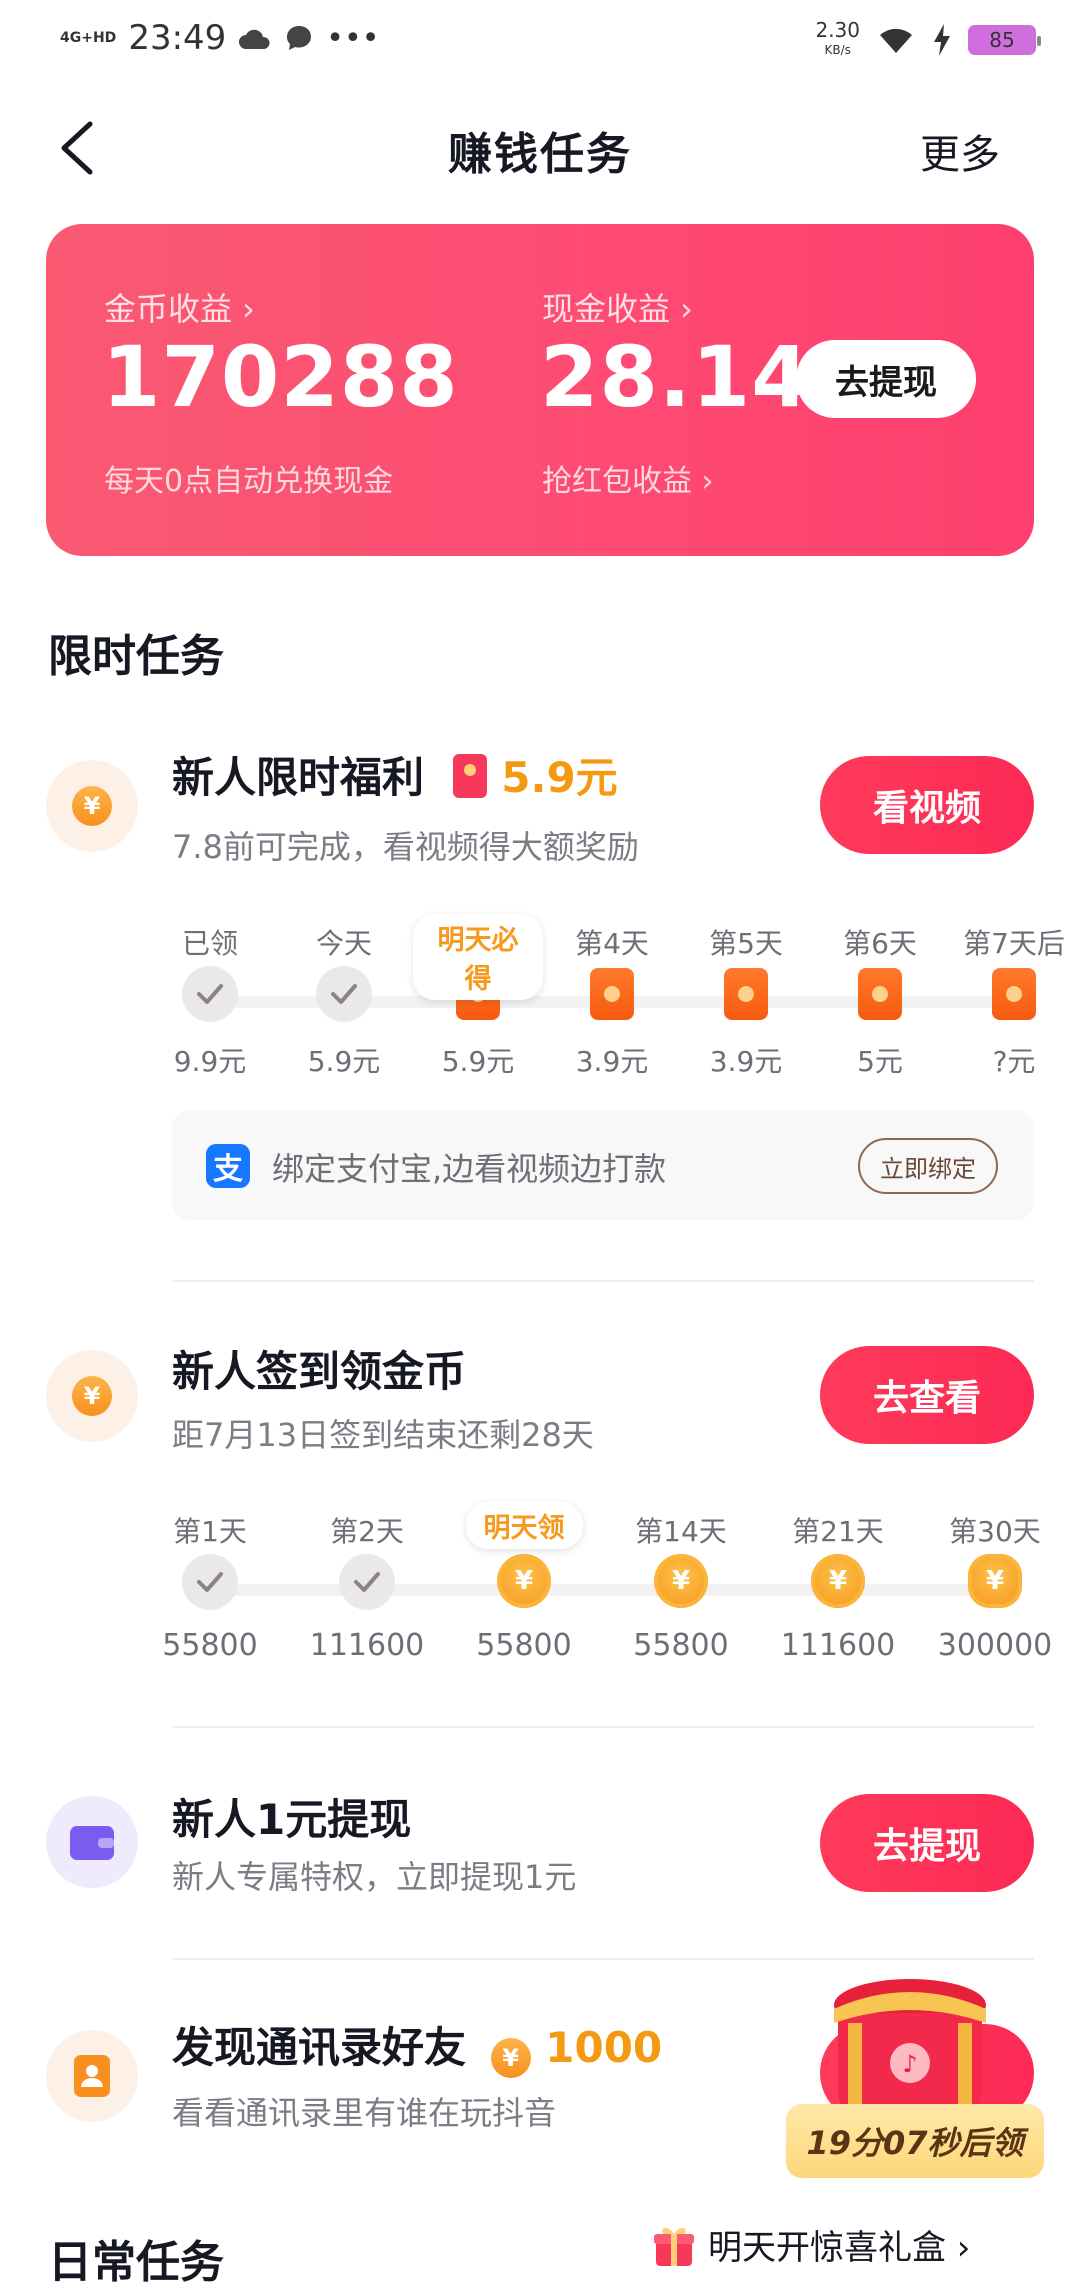 Image resolution: width=1080 pixels, height=2290 pixels. I want to click on progress-step: 第1天 55800, so click(210, 1586).